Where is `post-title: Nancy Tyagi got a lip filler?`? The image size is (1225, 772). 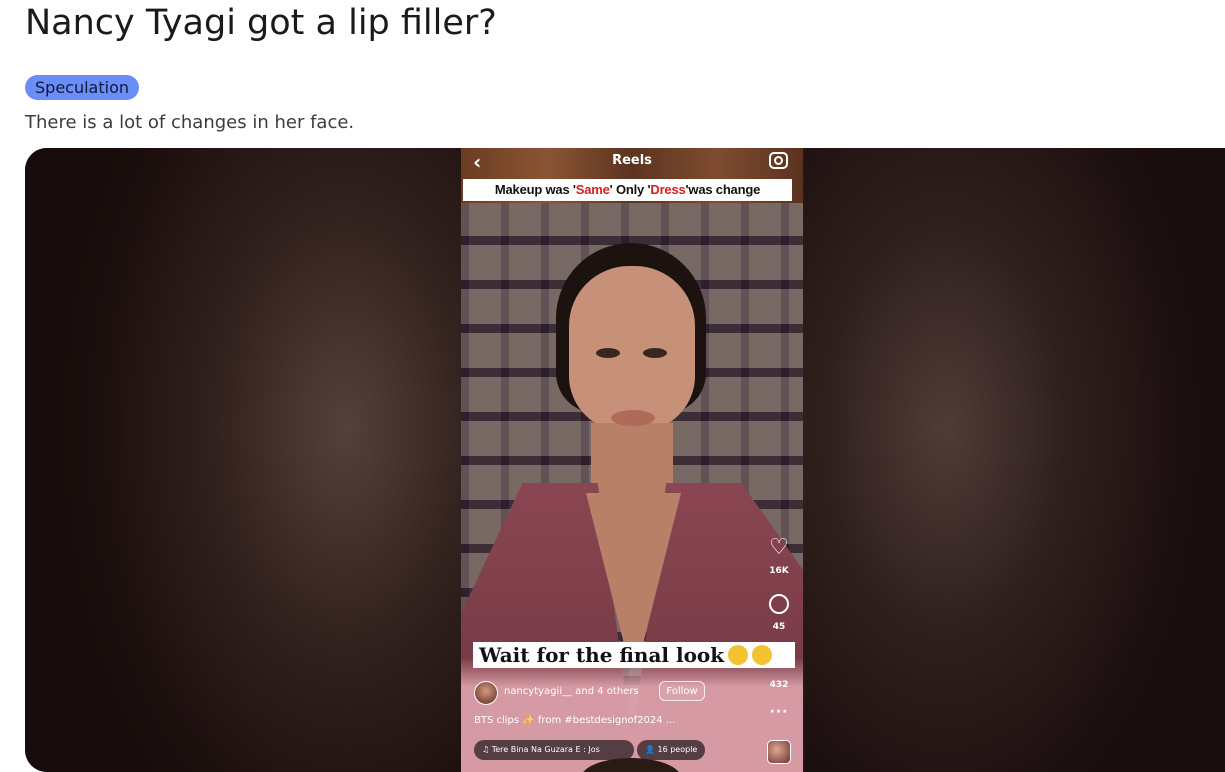
post-title: Nancy Tyagi got a lip filler? is located at coordinates (261, 23).